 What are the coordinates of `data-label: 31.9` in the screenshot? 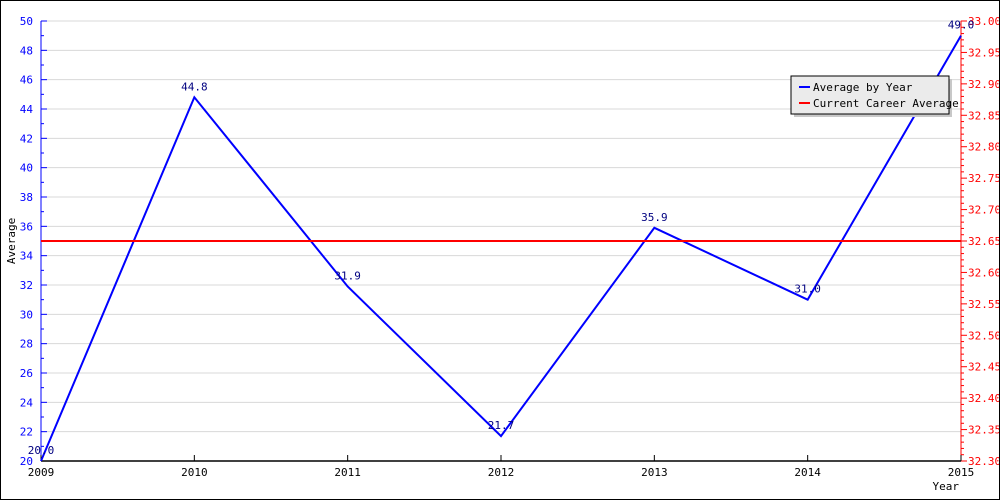 It's located at (347, 275).